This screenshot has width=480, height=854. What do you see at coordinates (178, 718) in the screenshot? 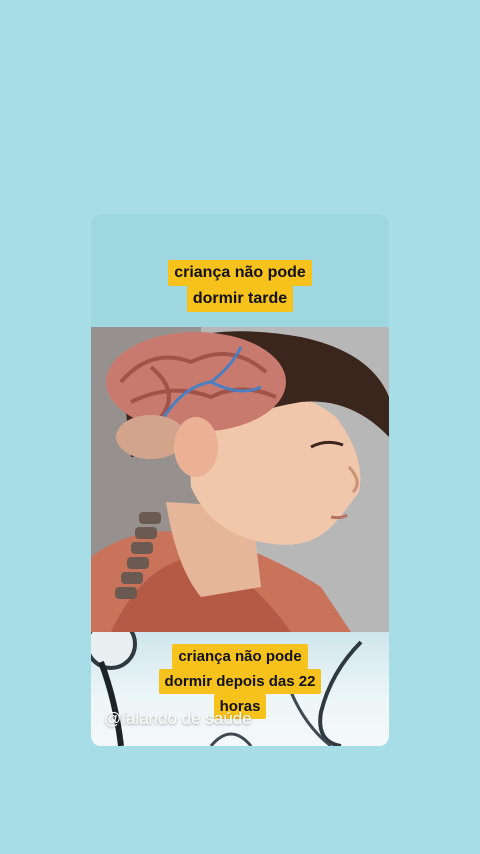
I see `watermark: @falando de saúde` at bounding box center [178, 718].